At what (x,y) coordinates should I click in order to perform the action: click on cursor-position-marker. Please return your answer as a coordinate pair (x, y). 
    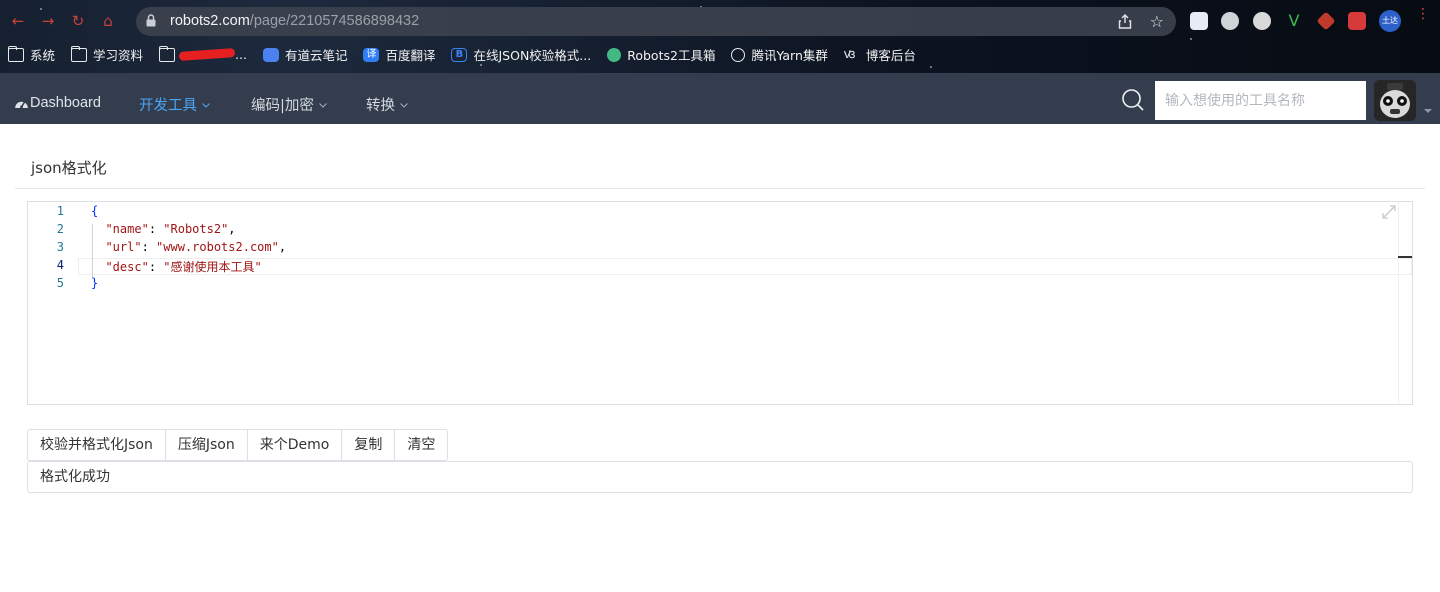
    Looking at the image, I should click on (1405, 257).